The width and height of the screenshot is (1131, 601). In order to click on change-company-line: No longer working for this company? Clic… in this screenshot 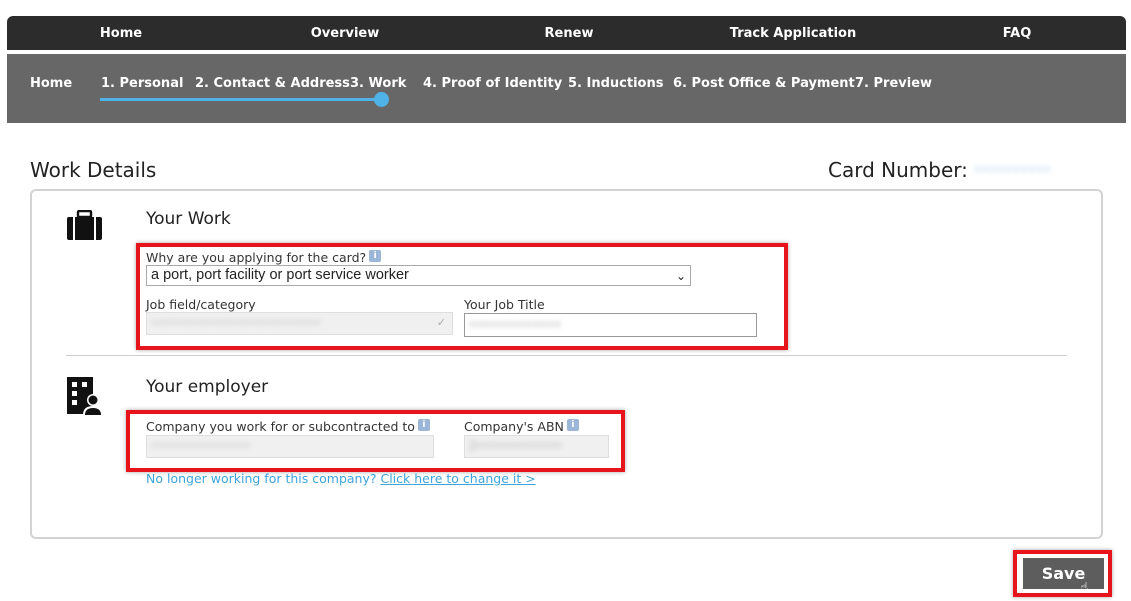, I will do `click(341, 478)`.